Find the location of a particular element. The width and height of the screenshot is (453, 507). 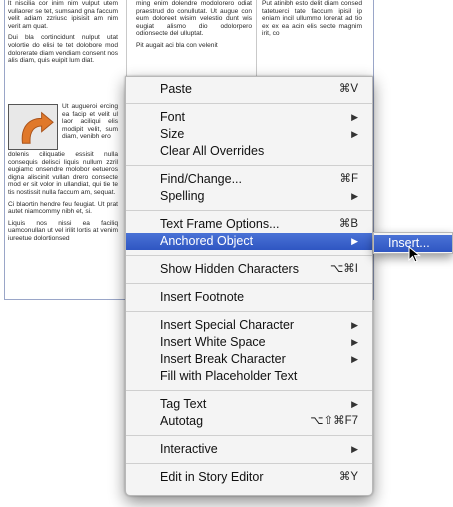

shortcut-label: ⌘Y is located at coordinates (348, 477).